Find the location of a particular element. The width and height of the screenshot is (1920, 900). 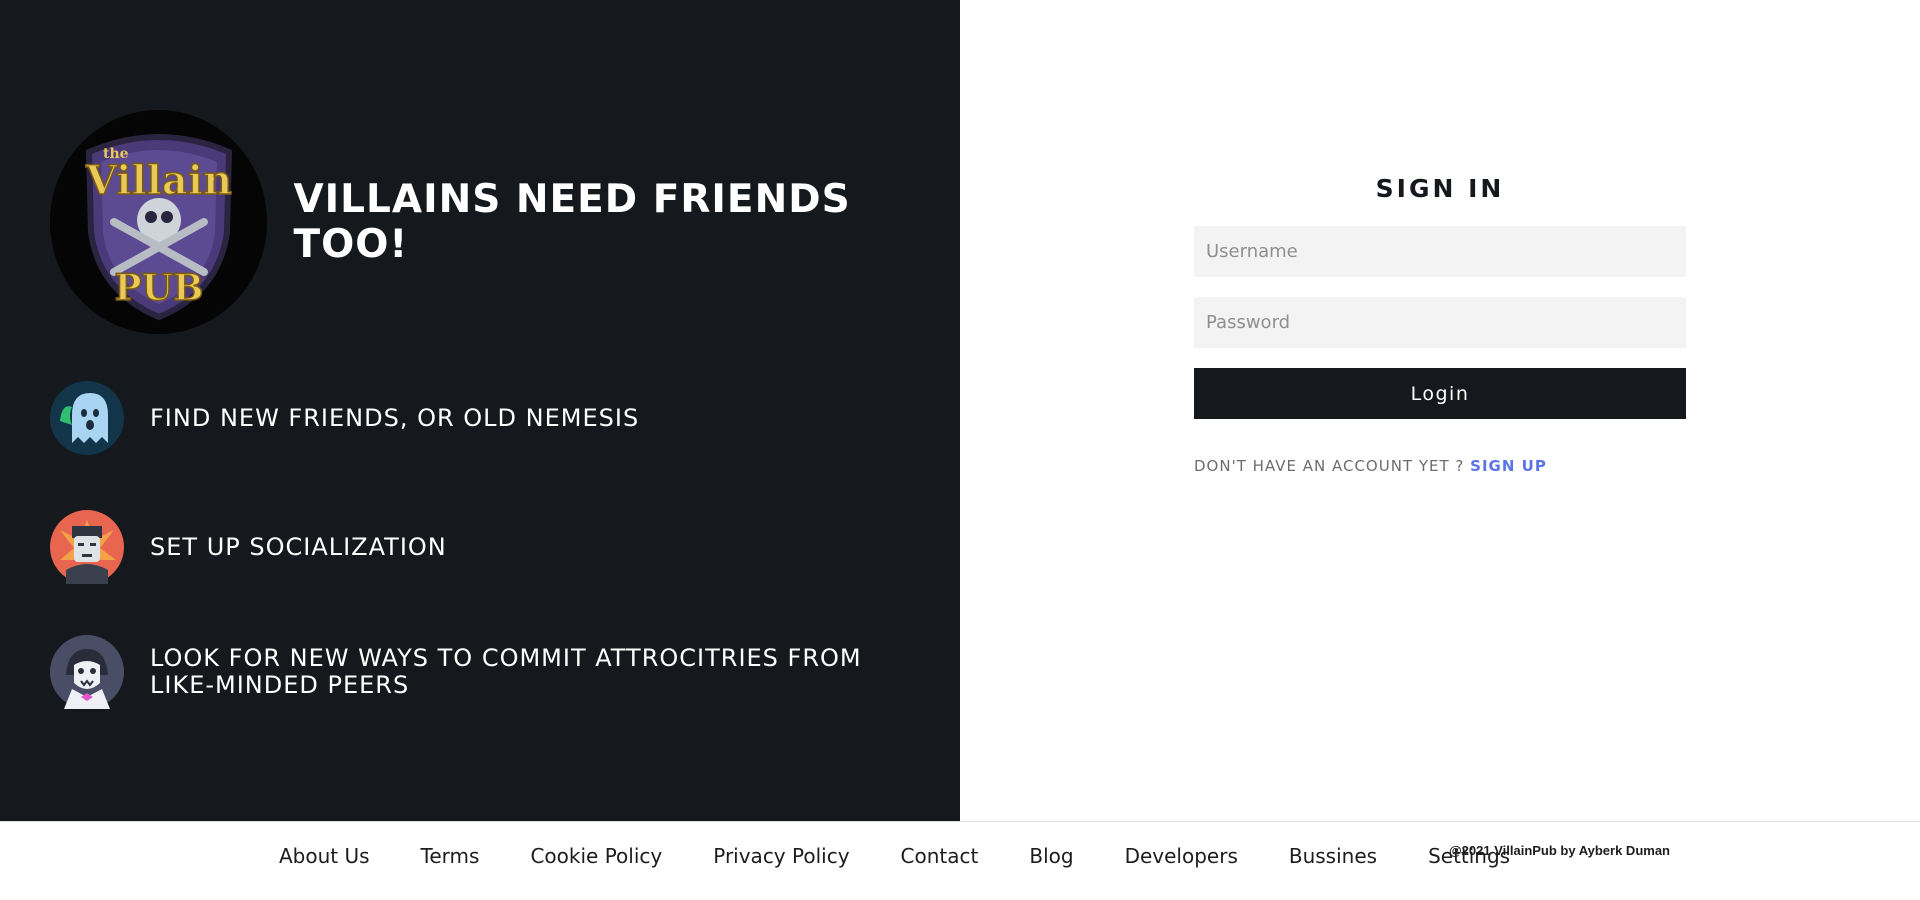

signup-prompt: DON'T HAVE AN ACCOUNT YET ? SIGN UP is located at coordinates (1440, 466).